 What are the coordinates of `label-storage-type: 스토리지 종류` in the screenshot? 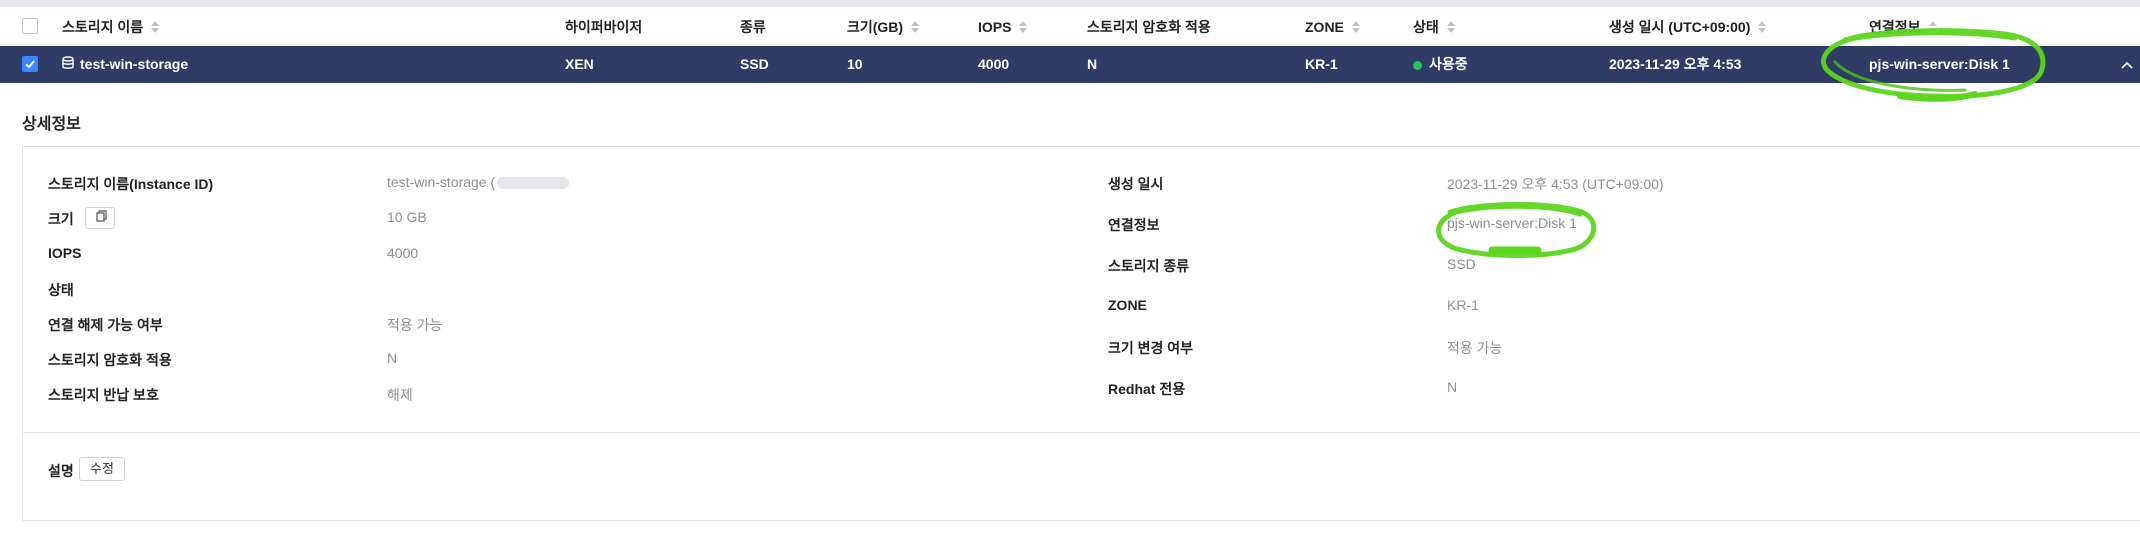 It's located at (1149, 266).